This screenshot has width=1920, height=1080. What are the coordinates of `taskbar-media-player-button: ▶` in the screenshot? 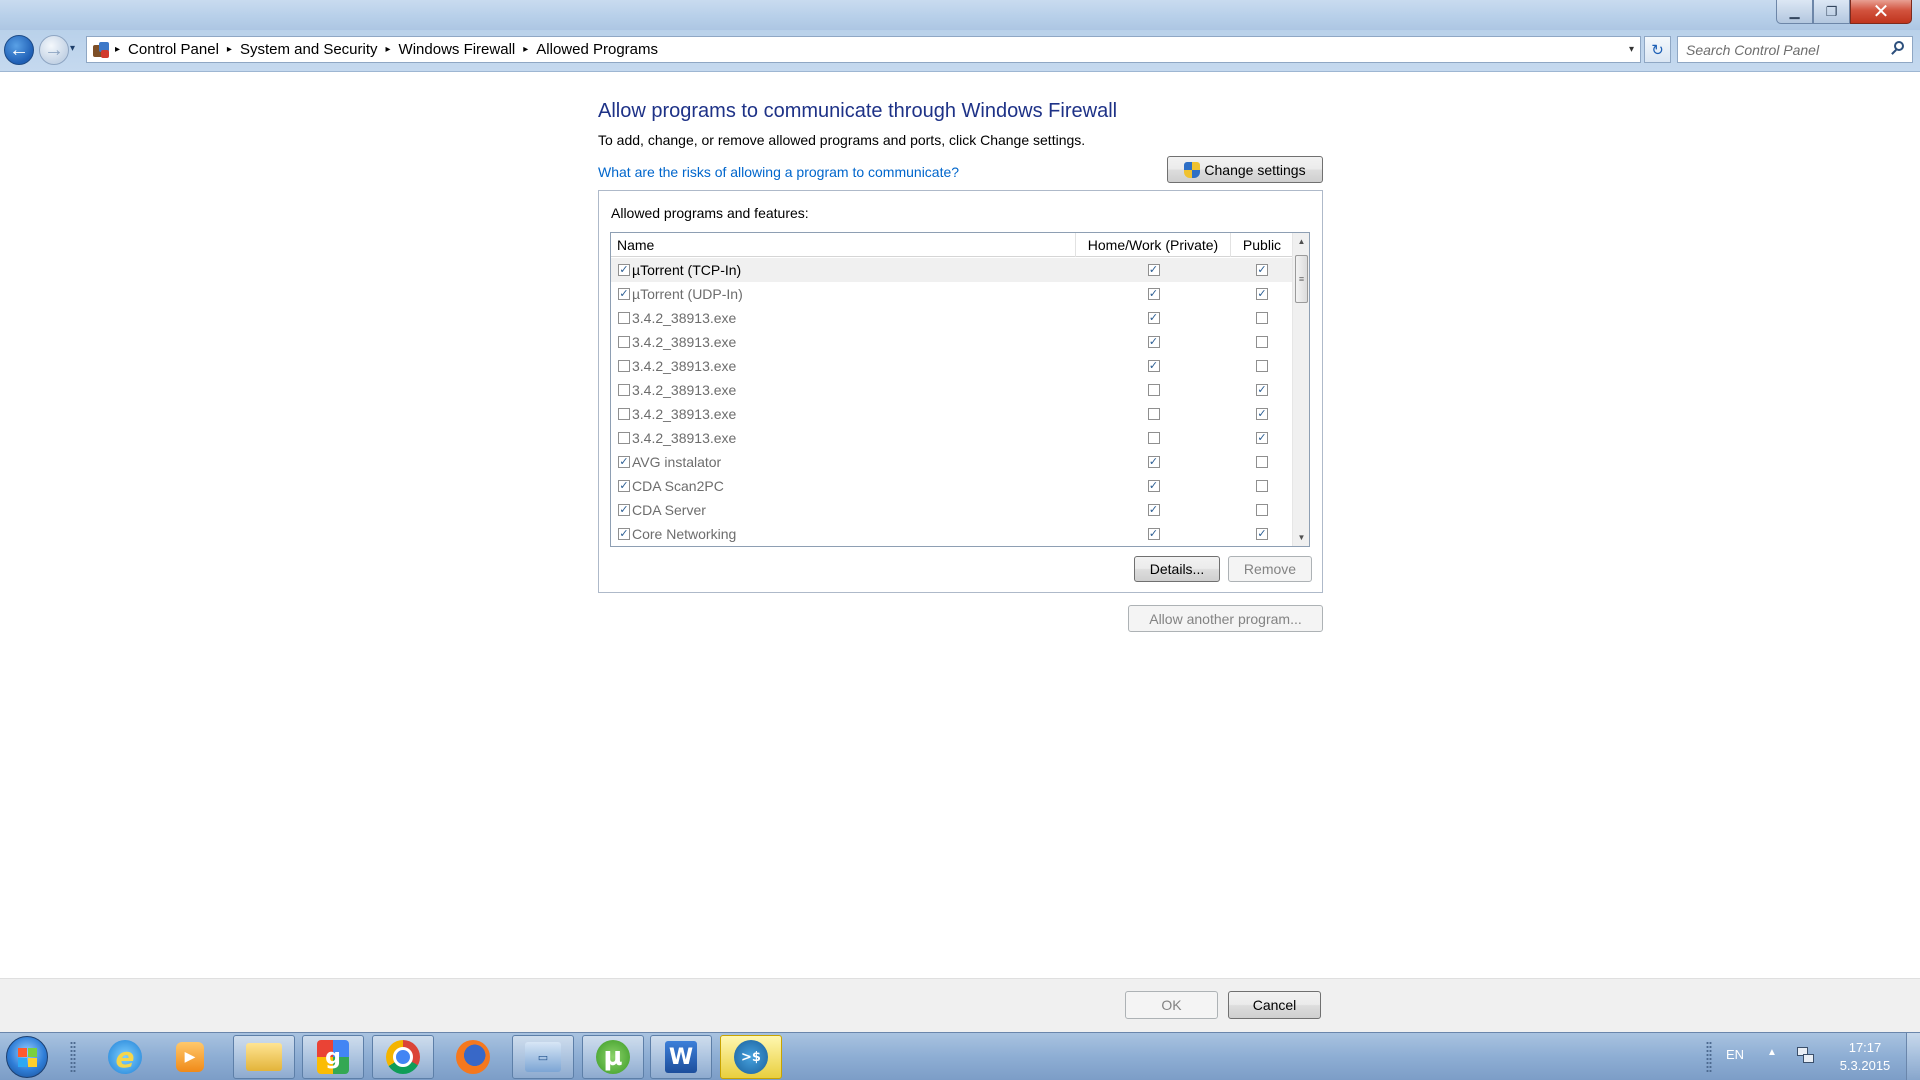 It's located at (190, 1057).